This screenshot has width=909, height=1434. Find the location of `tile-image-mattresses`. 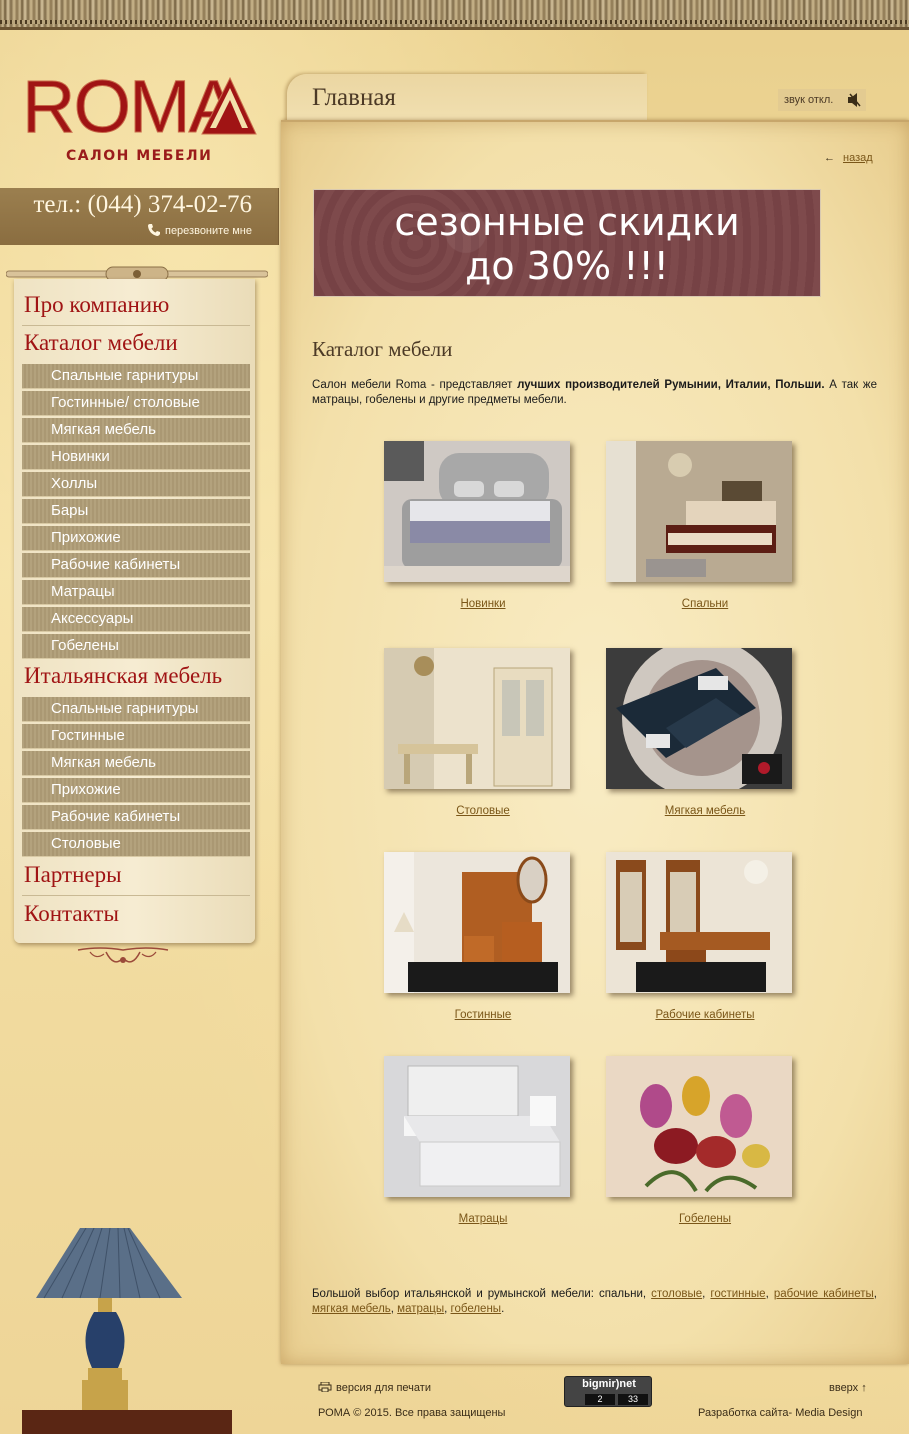

tile-image-mattresses is located at coordinates (477, 1126).